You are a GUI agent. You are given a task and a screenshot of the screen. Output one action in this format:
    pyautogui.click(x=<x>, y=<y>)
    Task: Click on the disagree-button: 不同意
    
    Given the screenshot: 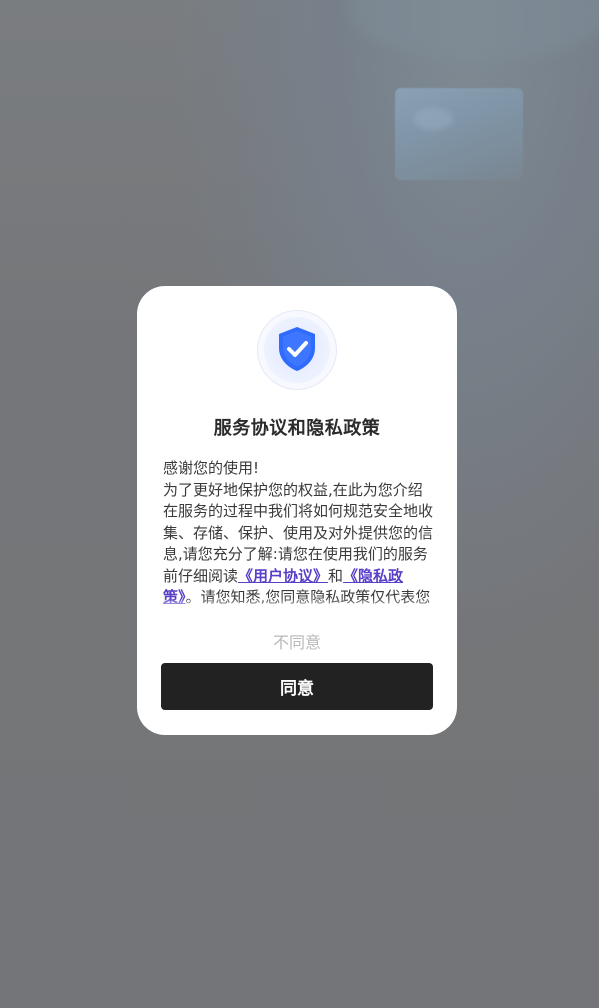 What is the action you would take?
    pyautogui.click(x=297, y=641)
    